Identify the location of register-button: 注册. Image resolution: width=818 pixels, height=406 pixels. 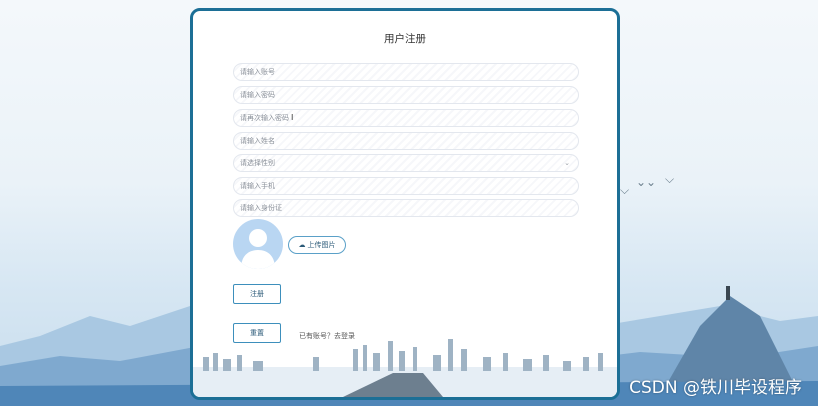
(257, 294).